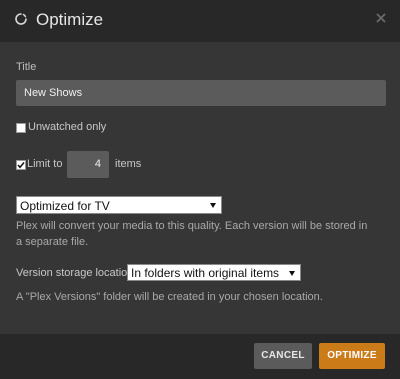 Image resolution: width=400 pixels, height=379 pixels. What do you see at coordinates (21, 128) in the screenshot?
I see `unwatched-checkbox` at bounding box center [21, 128].